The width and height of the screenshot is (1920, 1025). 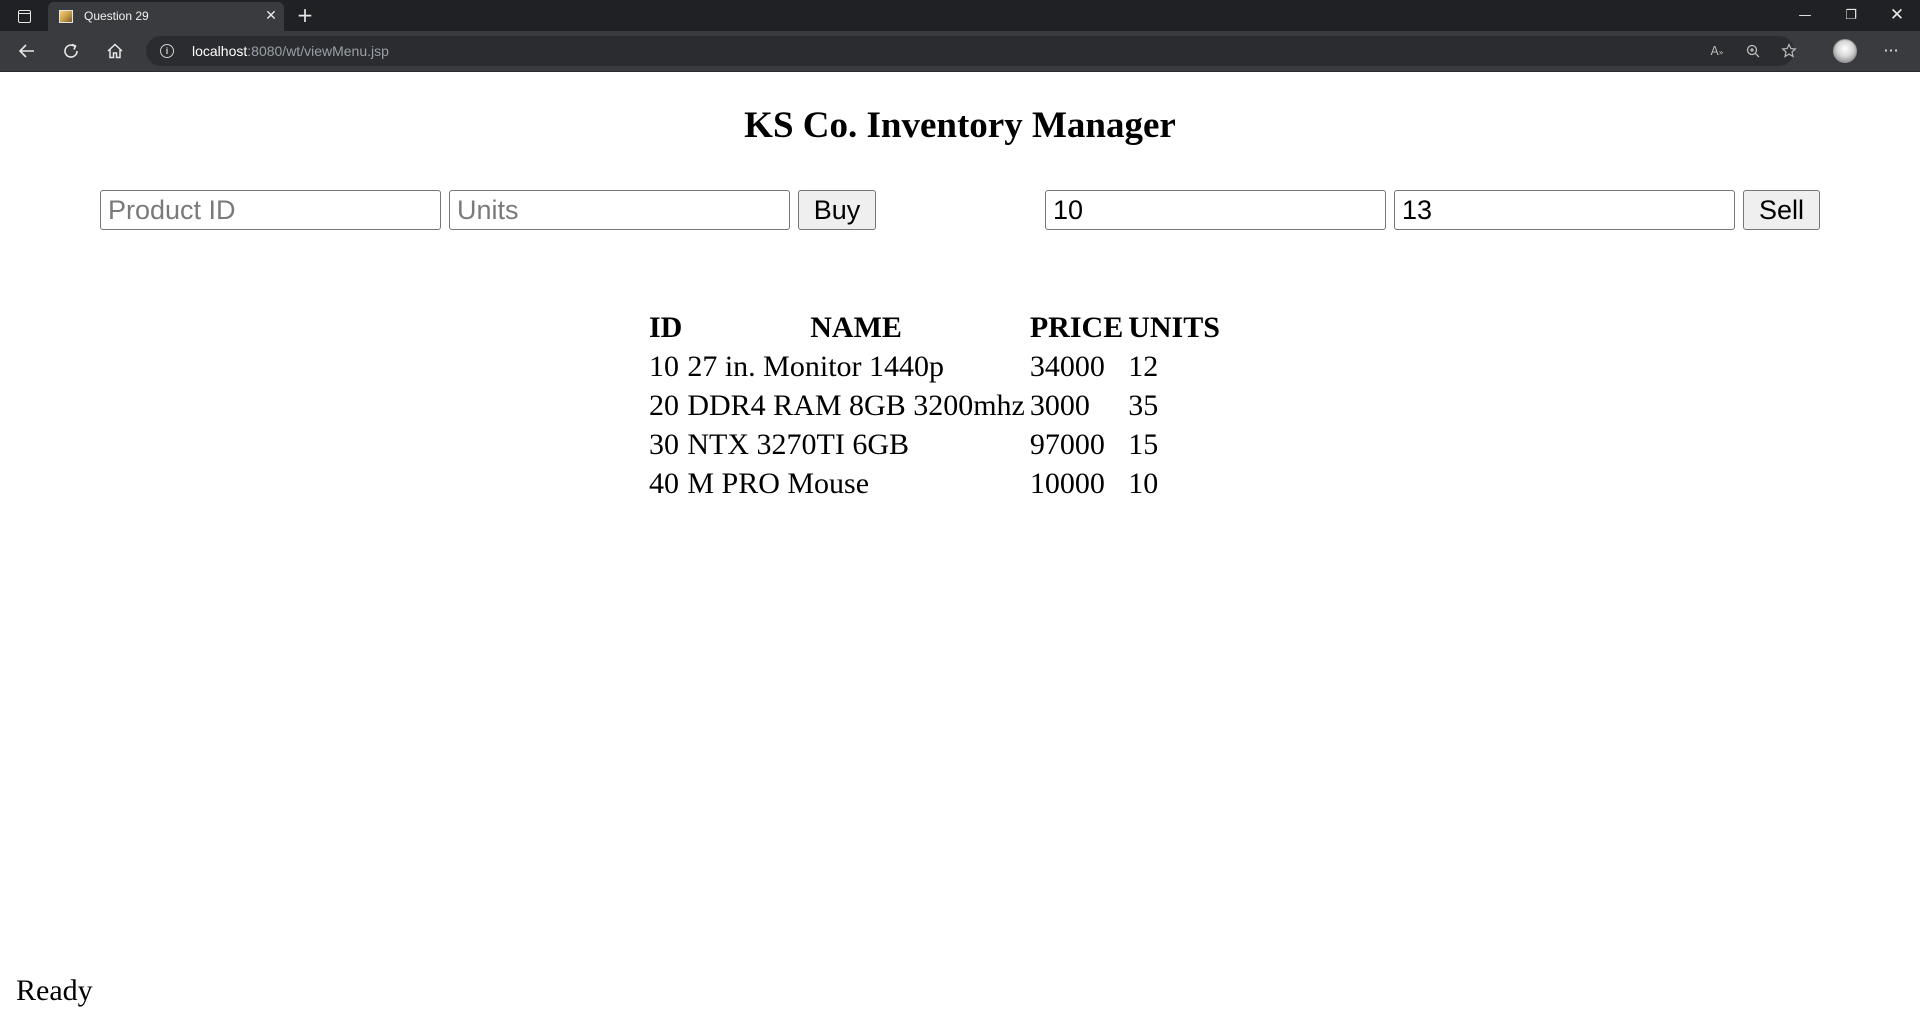 I want to click on address-bar: i localhost:8080/wt/viewMenu.jsp A», so click(x=971, y=51).